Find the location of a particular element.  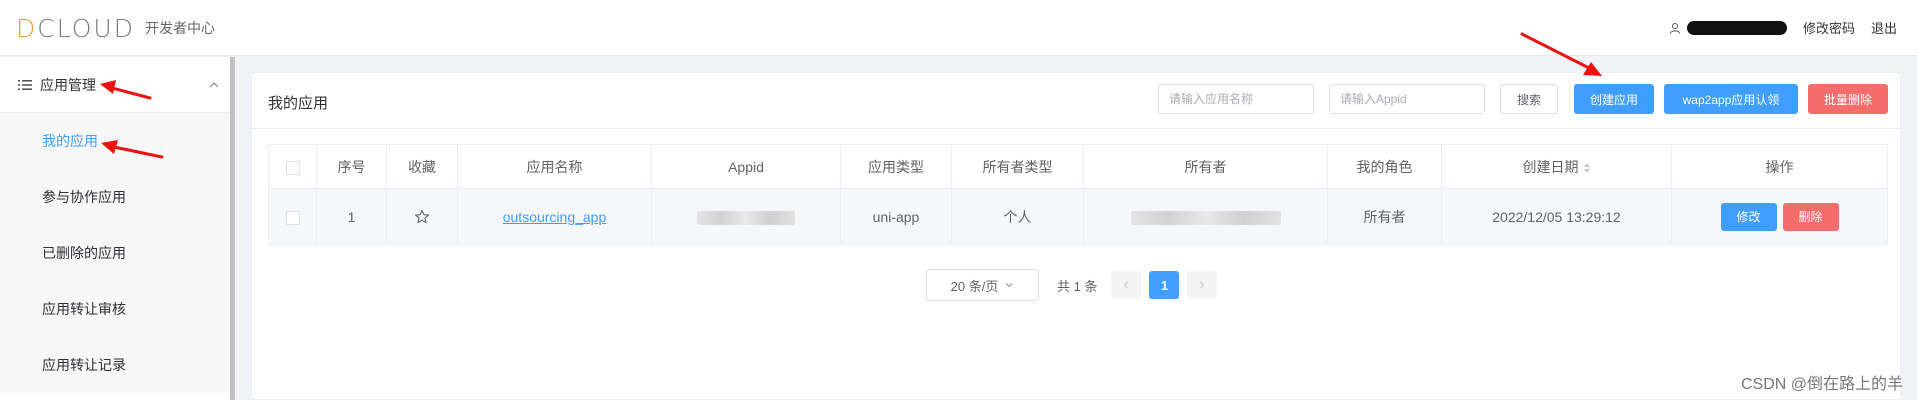

cell-owner is located at coordinates (1205, 216).